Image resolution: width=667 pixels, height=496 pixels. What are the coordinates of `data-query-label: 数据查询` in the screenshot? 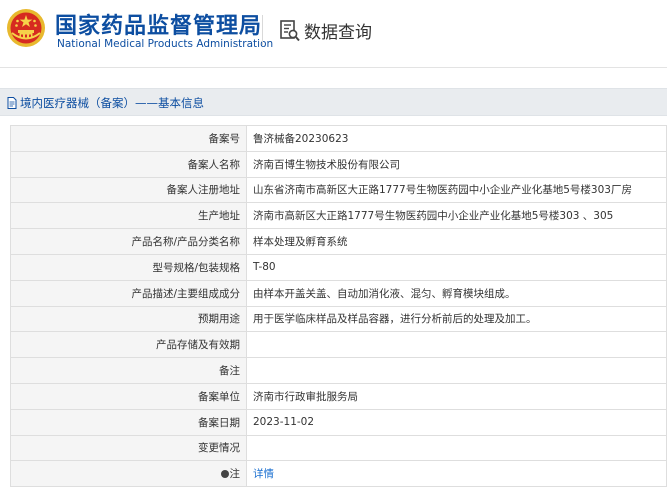 It's located at (338, 33).